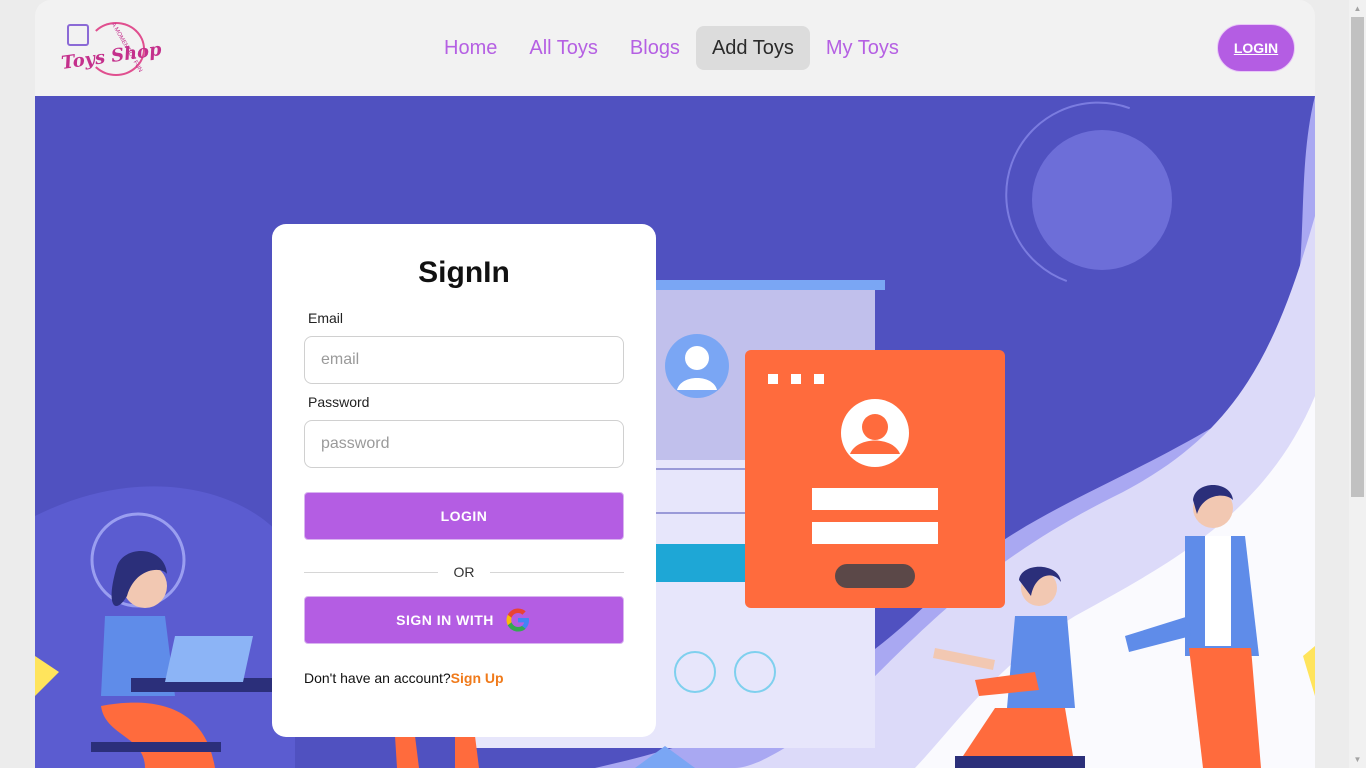  What do you see at coordinates (557, 572) in the screenshot?
I see `divider-line-right` at bounding box center [557, 572].